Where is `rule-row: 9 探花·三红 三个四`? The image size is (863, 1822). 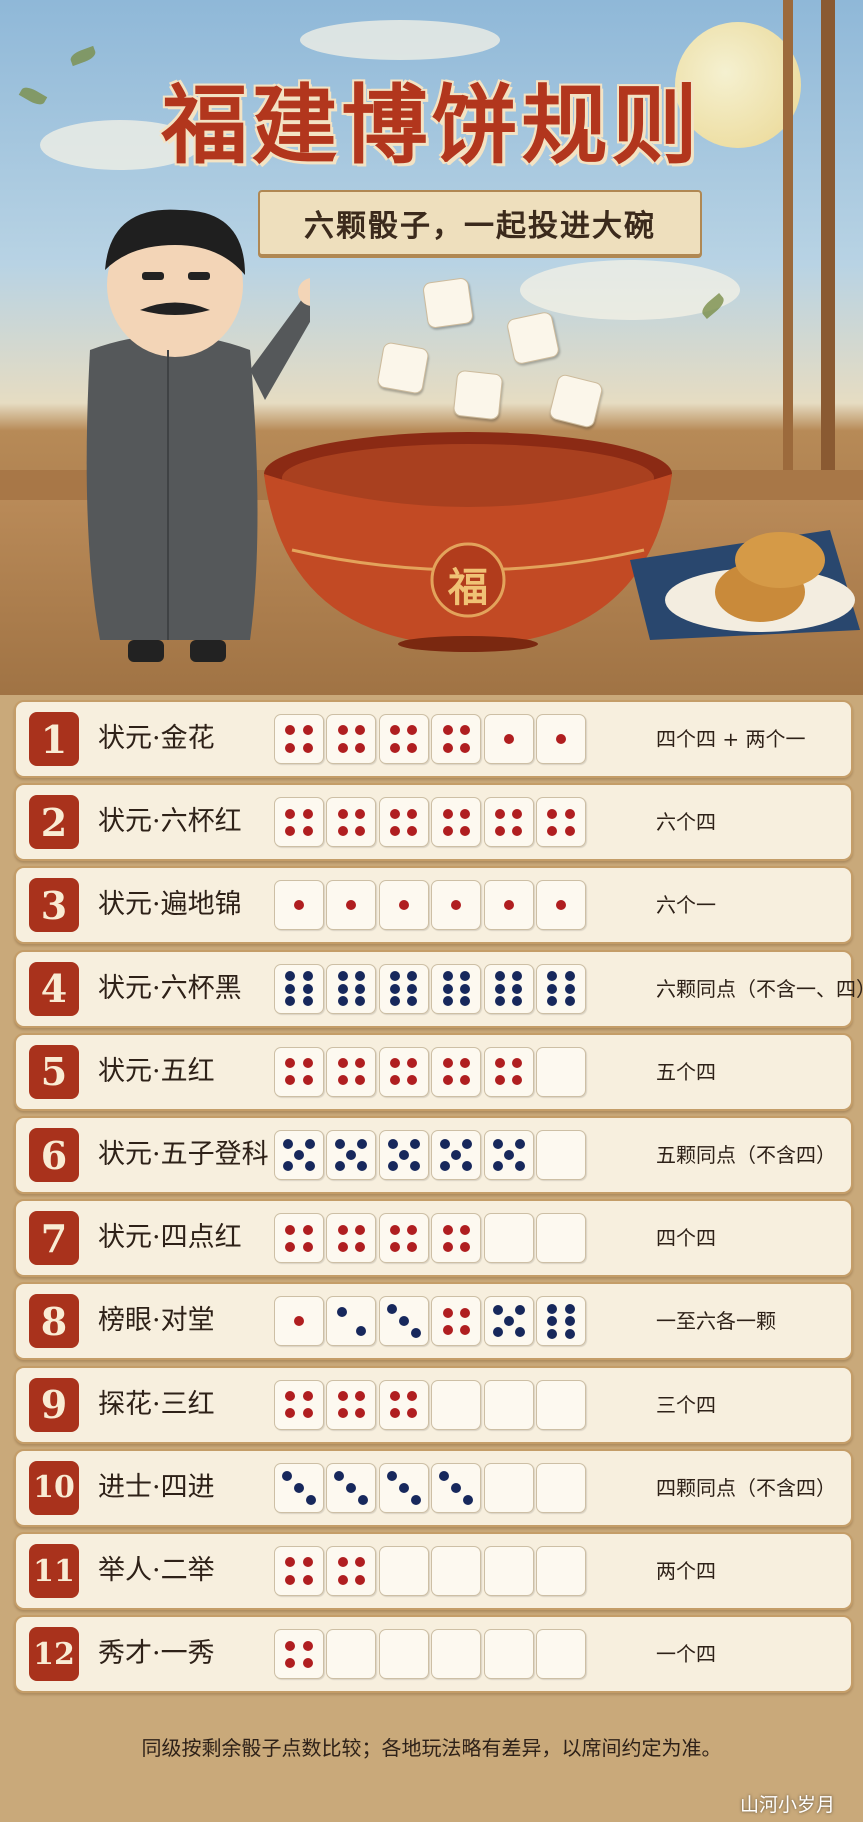
rule-row: 9 探花·三红 三个四 is located at coordinates (433, 1404).